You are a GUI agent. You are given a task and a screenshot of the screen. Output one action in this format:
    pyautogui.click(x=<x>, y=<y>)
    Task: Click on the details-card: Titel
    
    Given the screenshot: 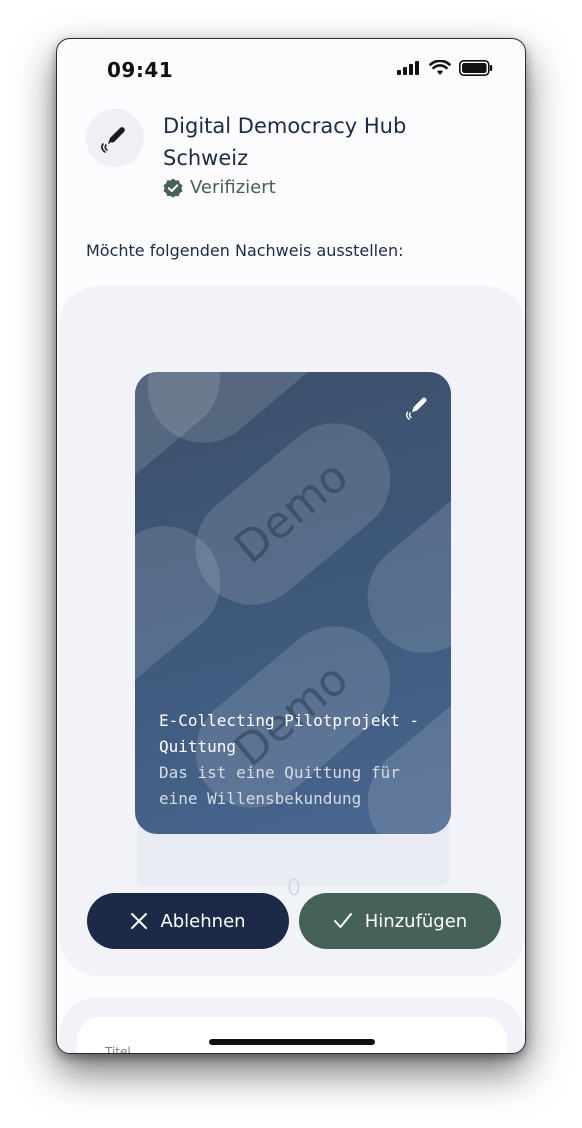 What is the action you would take?
    pyautogui.click(x=292, y=1035)
    